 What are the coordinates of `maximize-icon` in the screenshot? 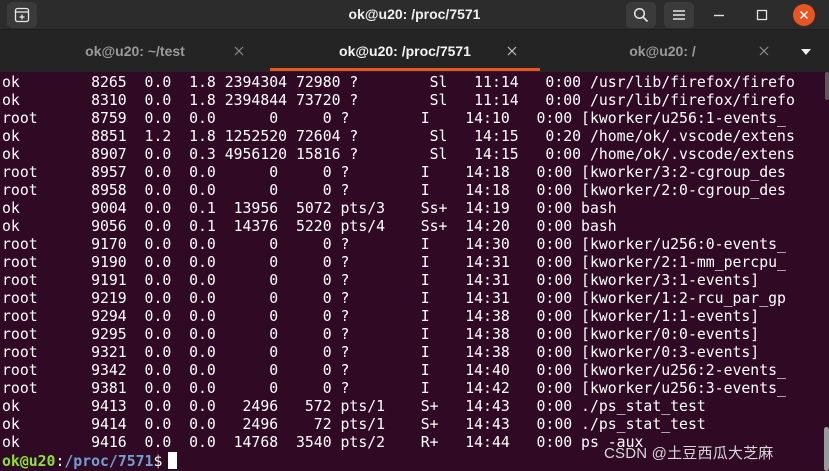 It's located at (762, 15).